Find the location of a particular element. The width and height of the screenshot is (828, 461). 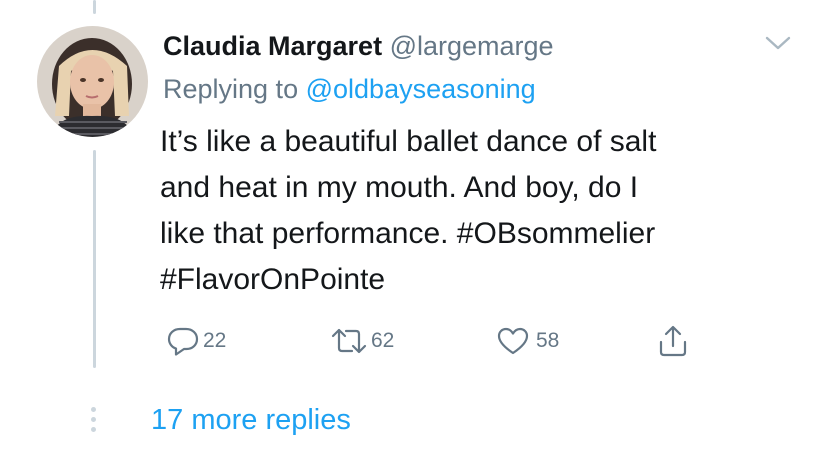

author-handle: @largemarge is located at coordinates (472, 46).